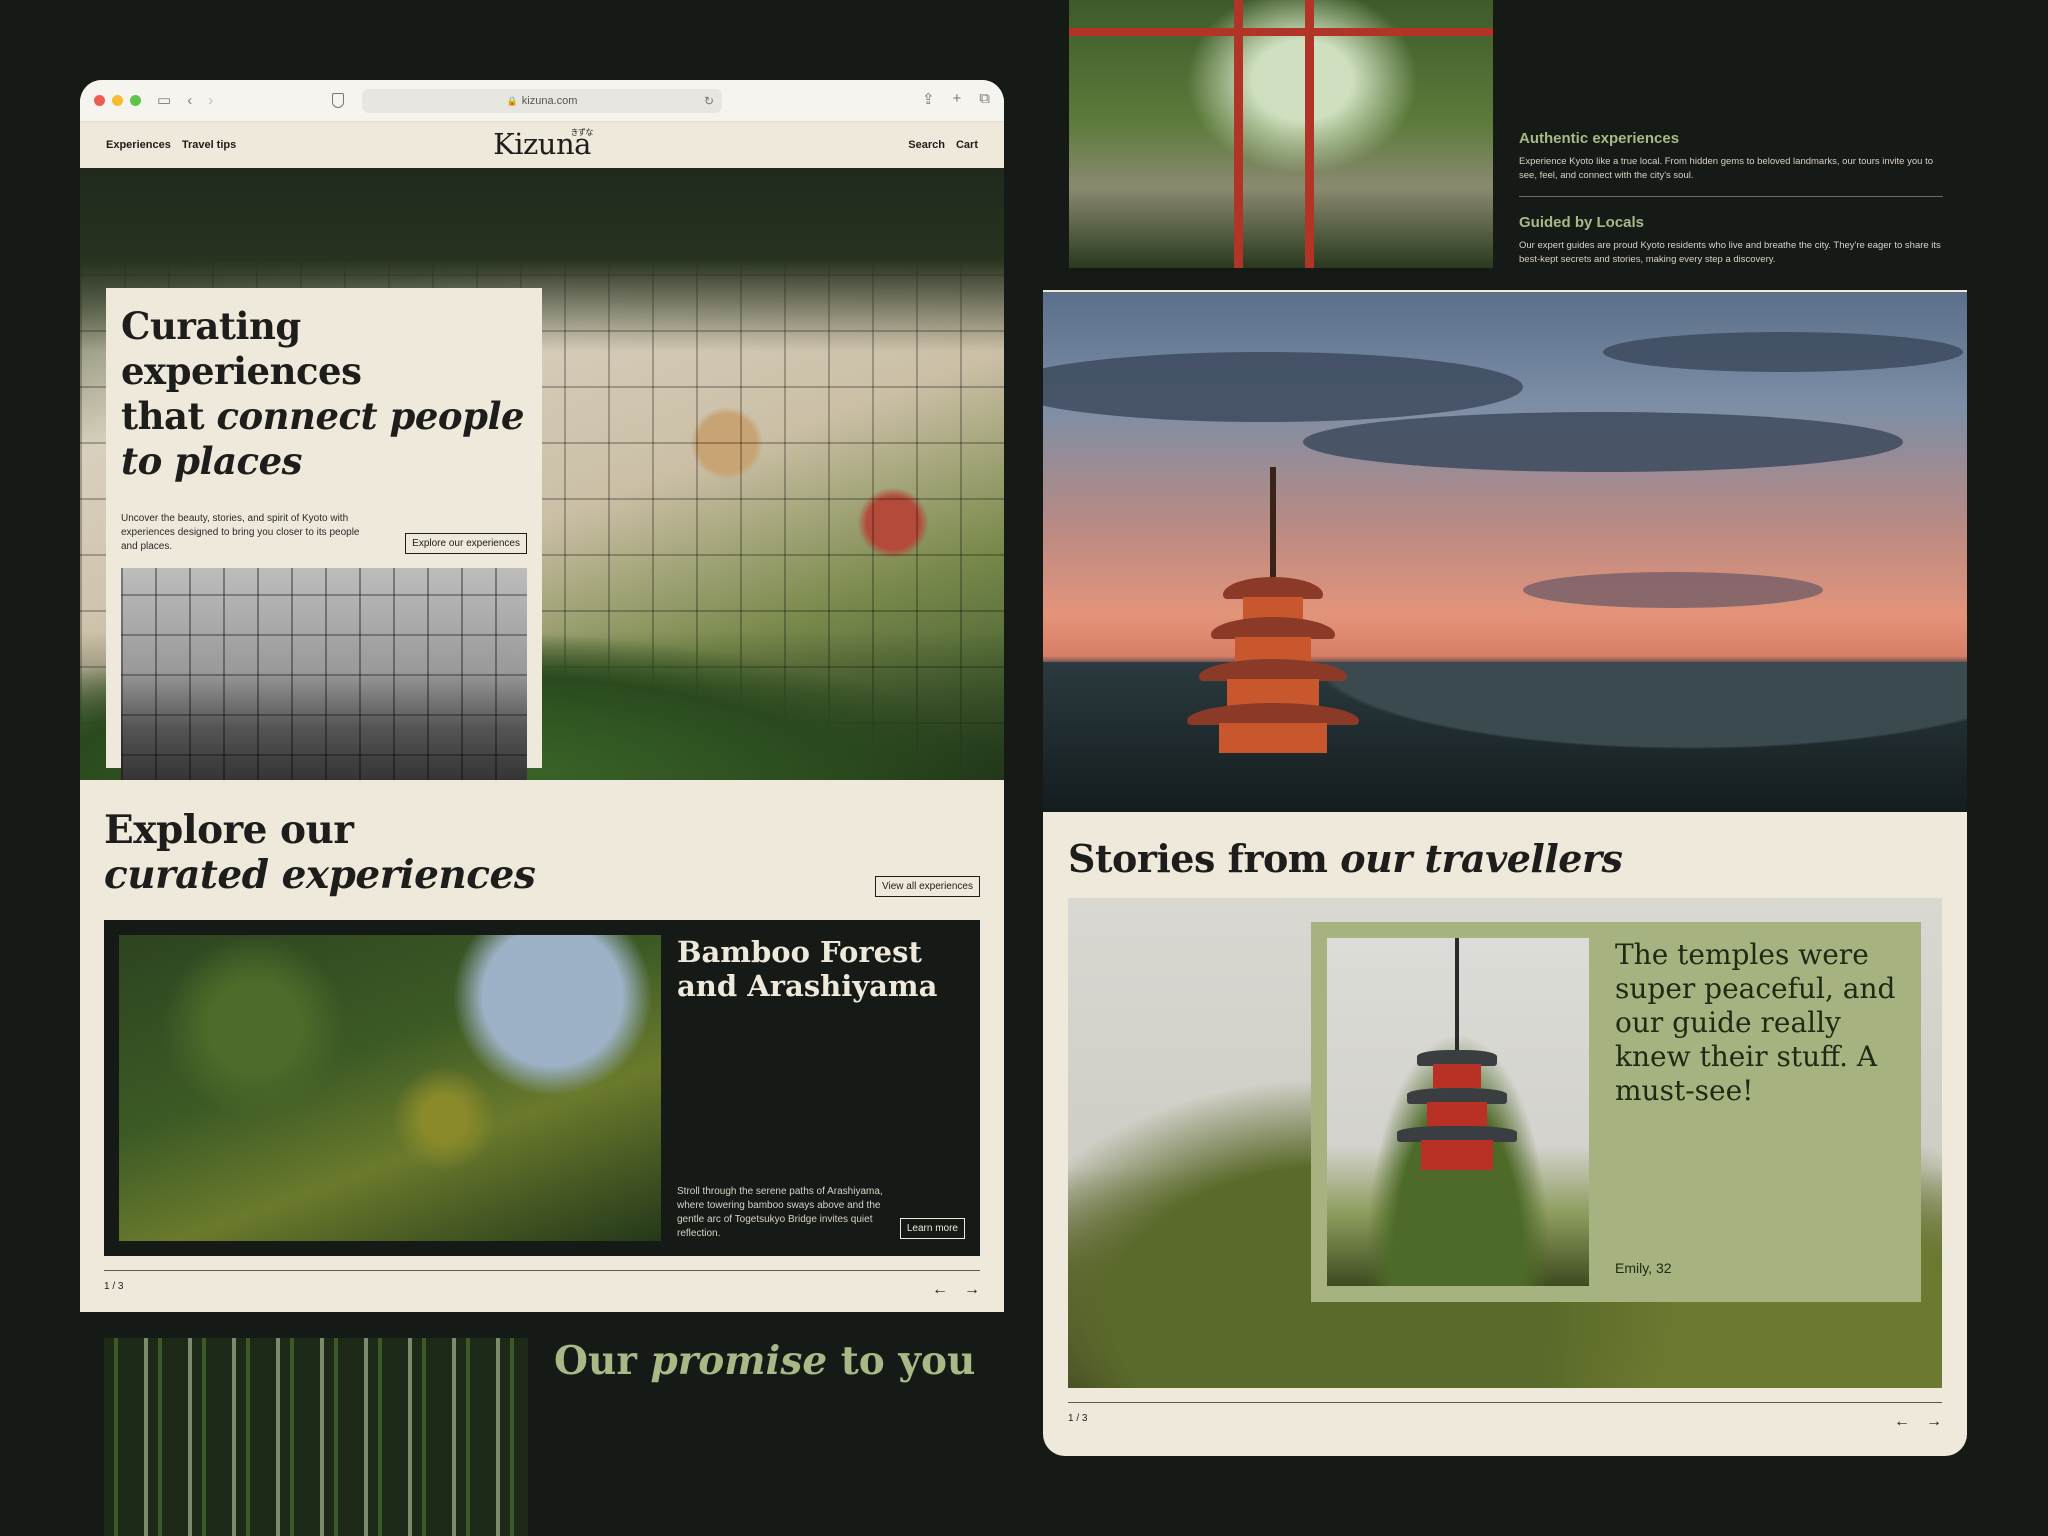 The width and height of the screenshot is (2048, 1536). I want to click on explore-title: Explore our curated experiences, so click(542, 853).